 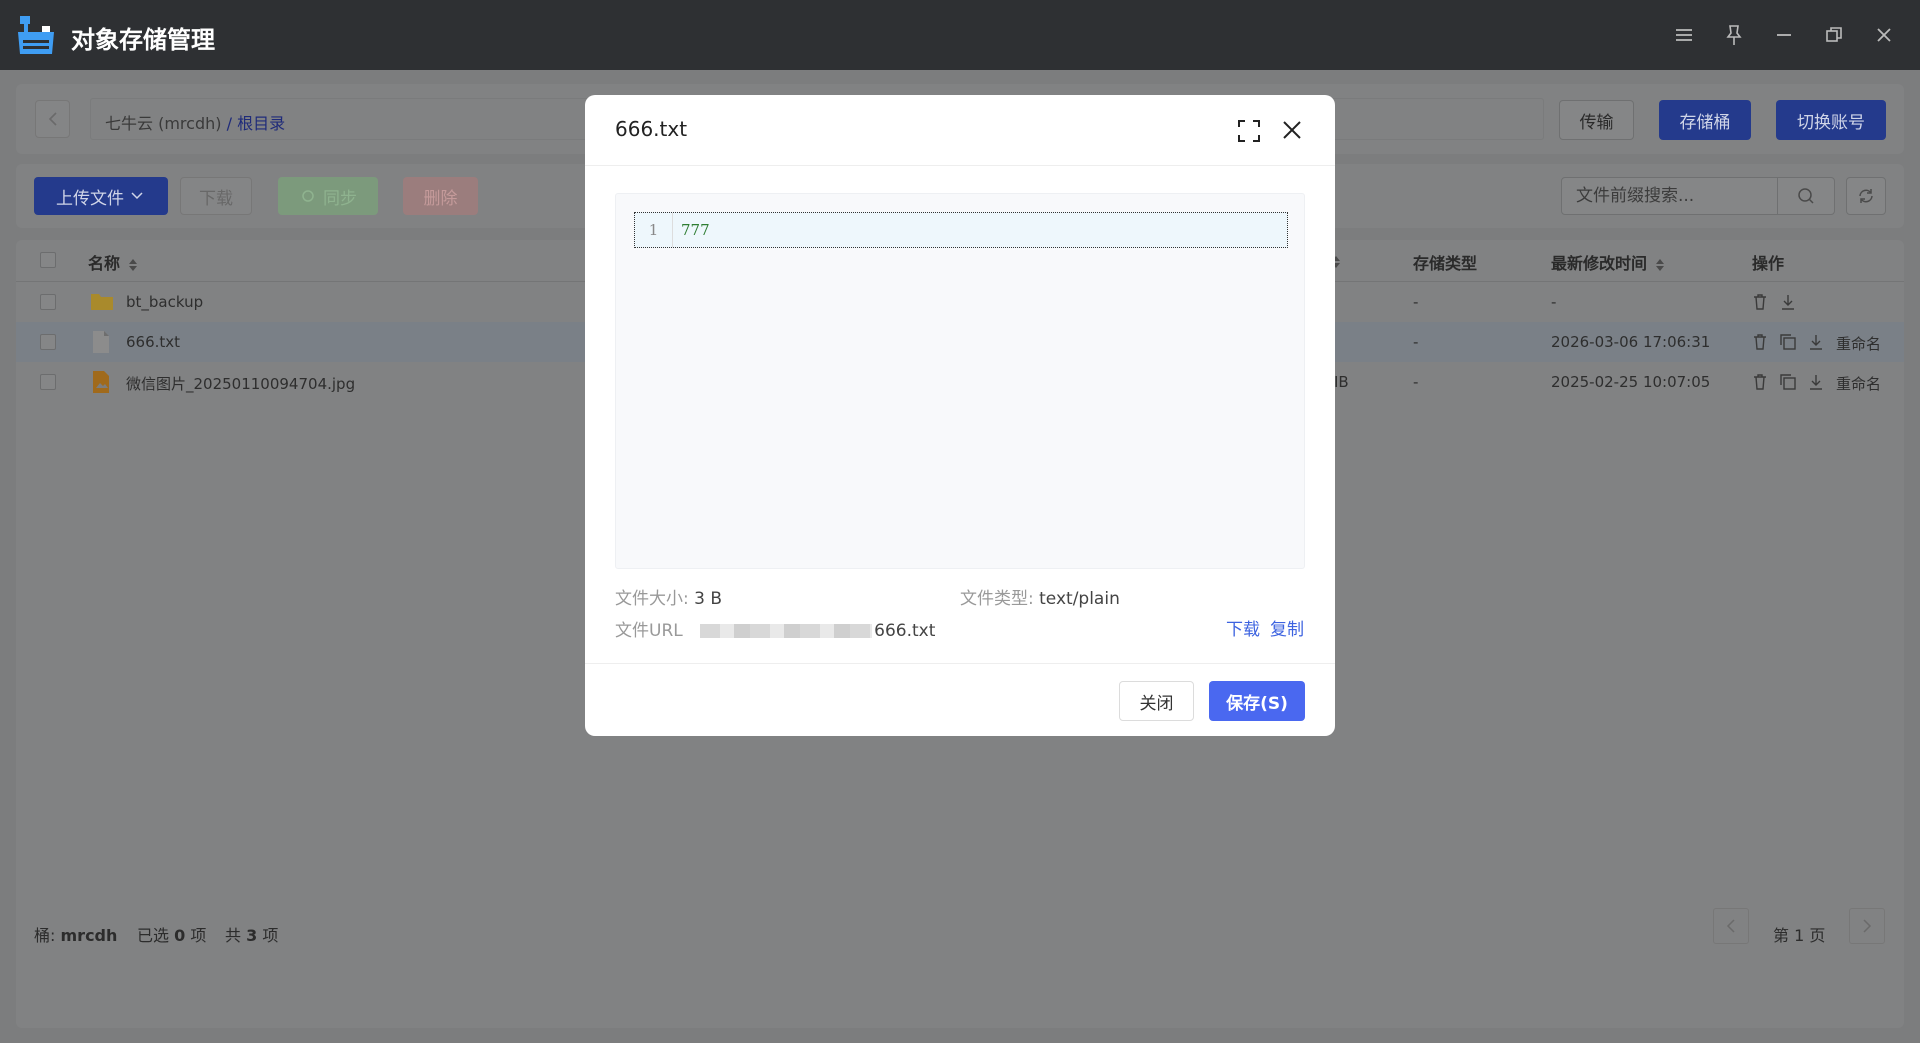 I want to click on bucket-value: mrcdh, so click(x=89, y=935).